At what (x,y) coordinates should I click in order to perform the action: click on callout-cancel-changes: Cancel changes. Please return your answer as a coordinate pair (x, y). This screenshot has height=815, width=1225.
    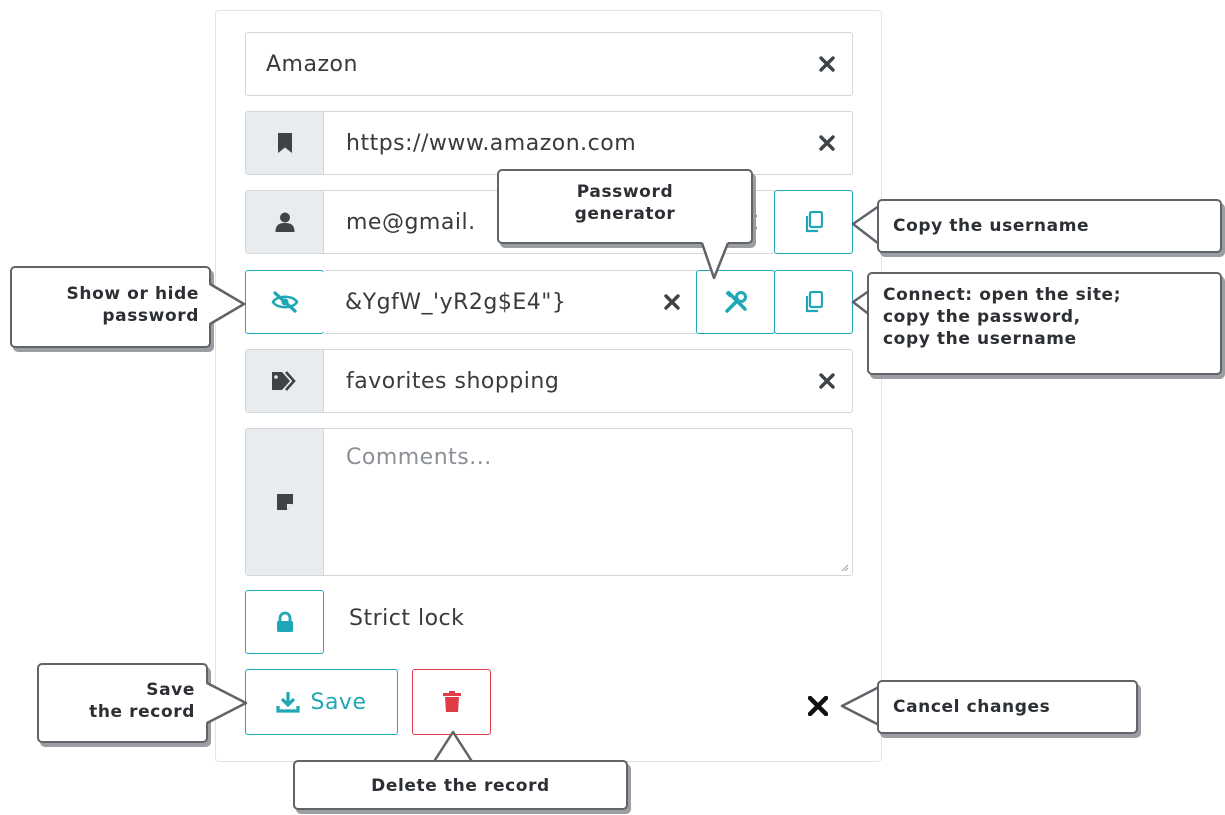
    Looking at the image, I should click on (1007, 707).